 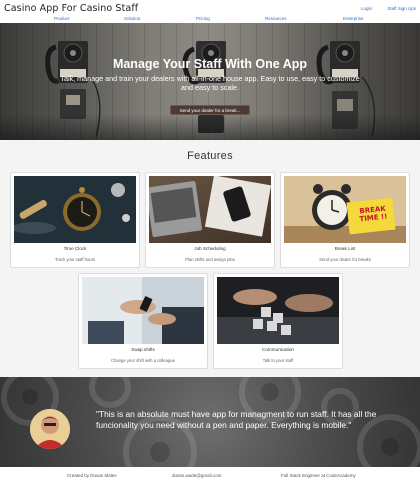 What do you see at coordinates (132, 18) in the screenshot?
I see `nav-link-solution: Solution` at bounding box center [132, 18].